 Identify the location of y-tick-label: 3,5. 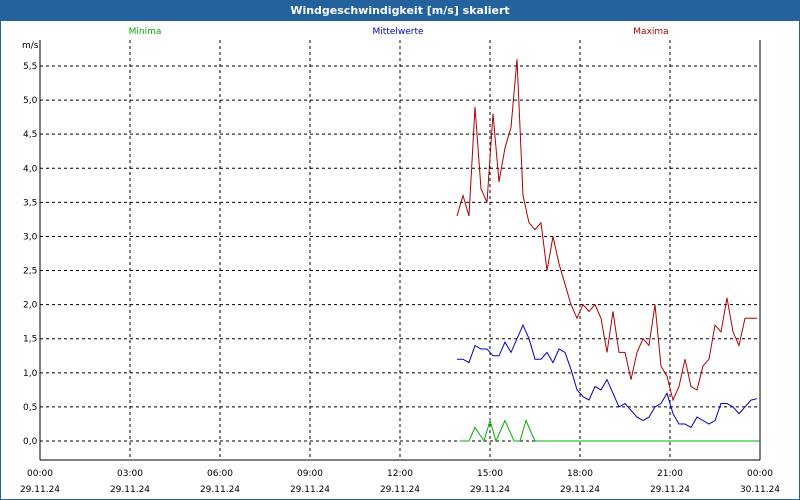
(30, 203).